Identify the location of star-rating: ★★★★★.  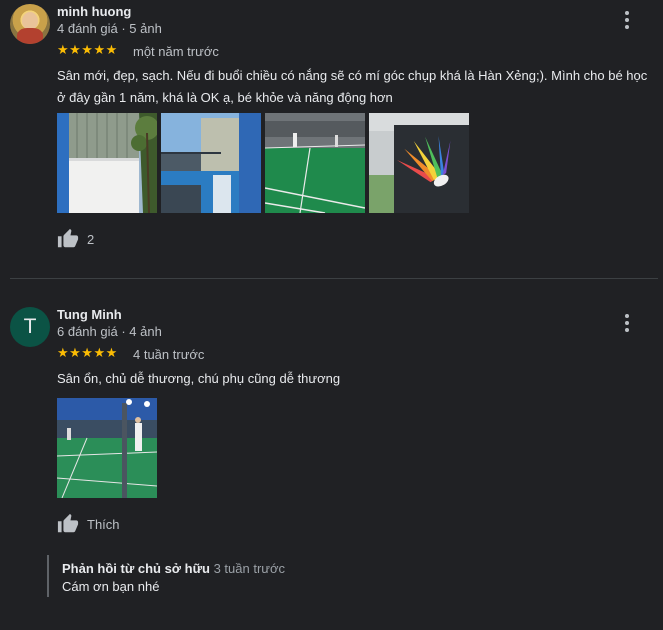
(87, 352).